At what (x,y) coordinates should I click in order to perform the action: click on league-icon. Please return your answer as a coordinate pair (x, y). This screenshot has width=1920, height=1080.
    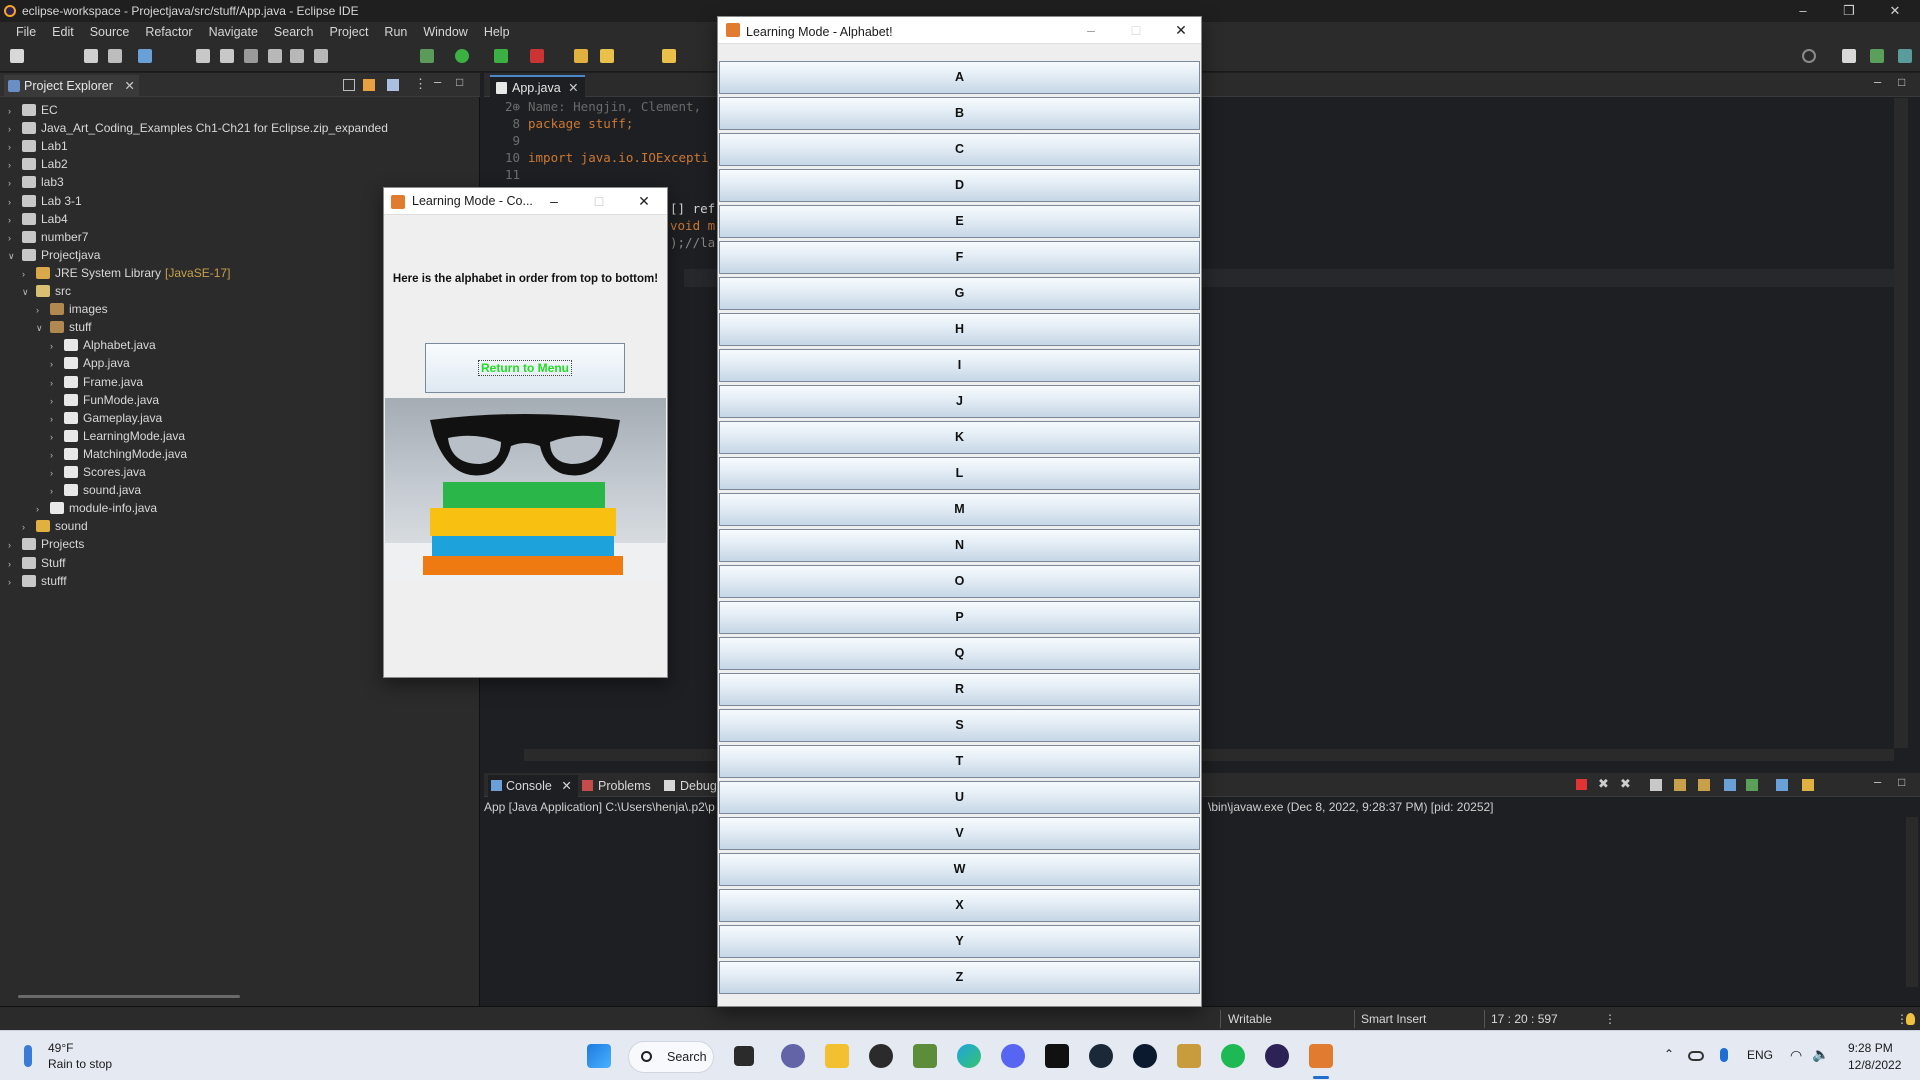
    Looking at the image, I should click on (1189, 1056).